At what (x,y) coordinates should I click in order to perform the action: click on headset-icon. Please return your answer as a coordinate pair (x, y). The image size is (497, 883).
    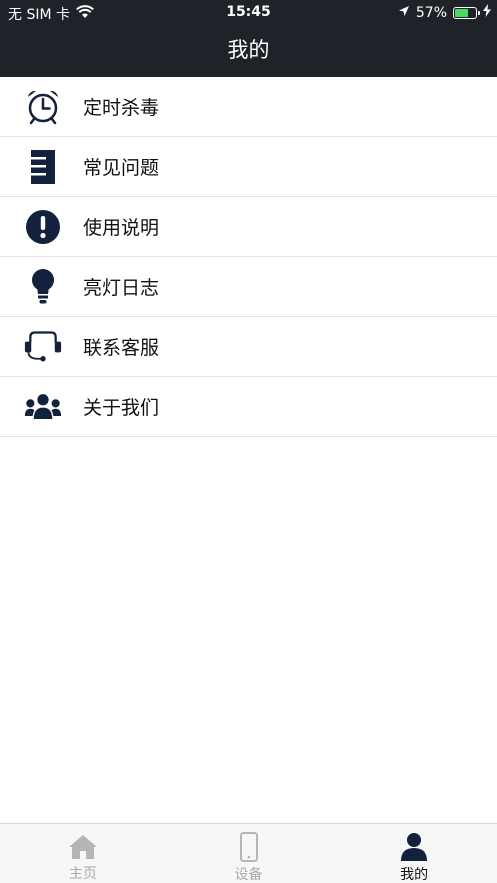
    Looking at the image, I should click on (43, 347).